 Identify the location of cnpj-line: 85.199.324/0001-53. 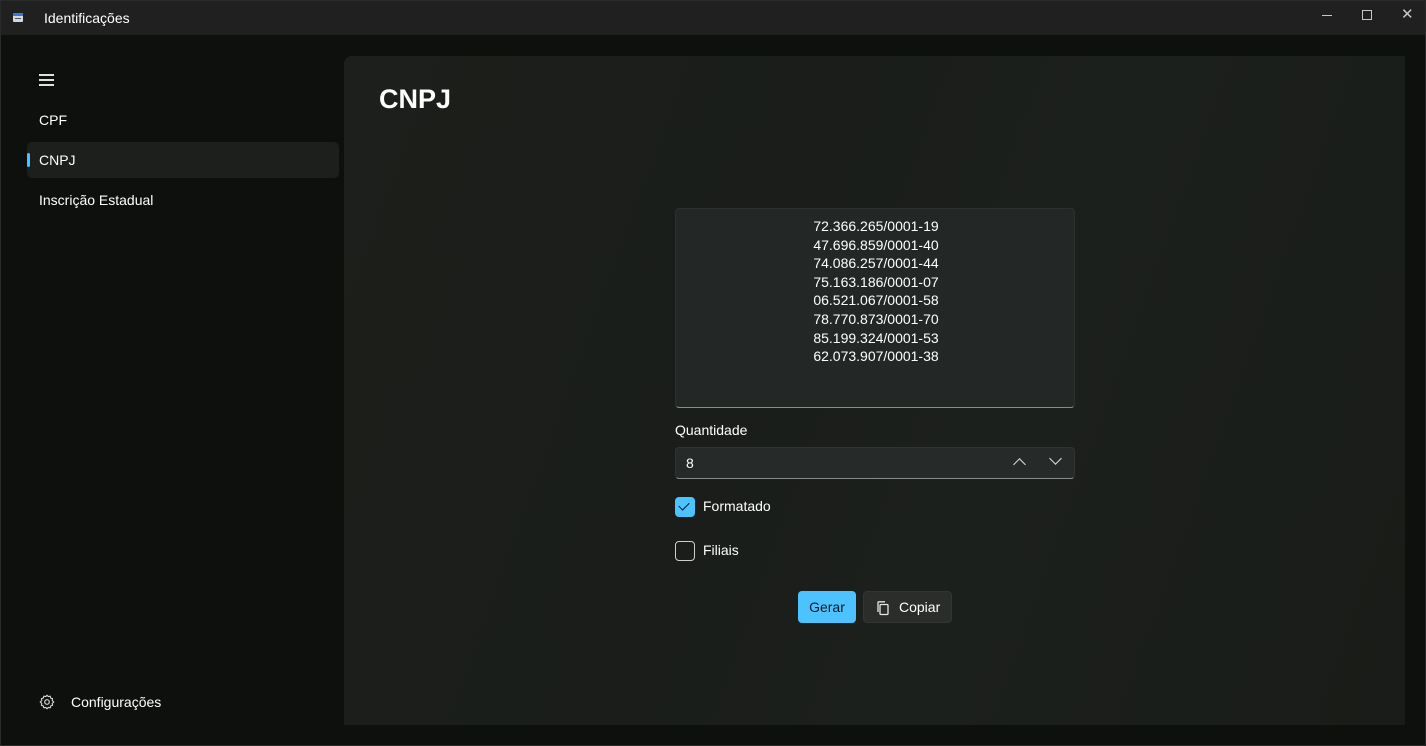
(876, 337).